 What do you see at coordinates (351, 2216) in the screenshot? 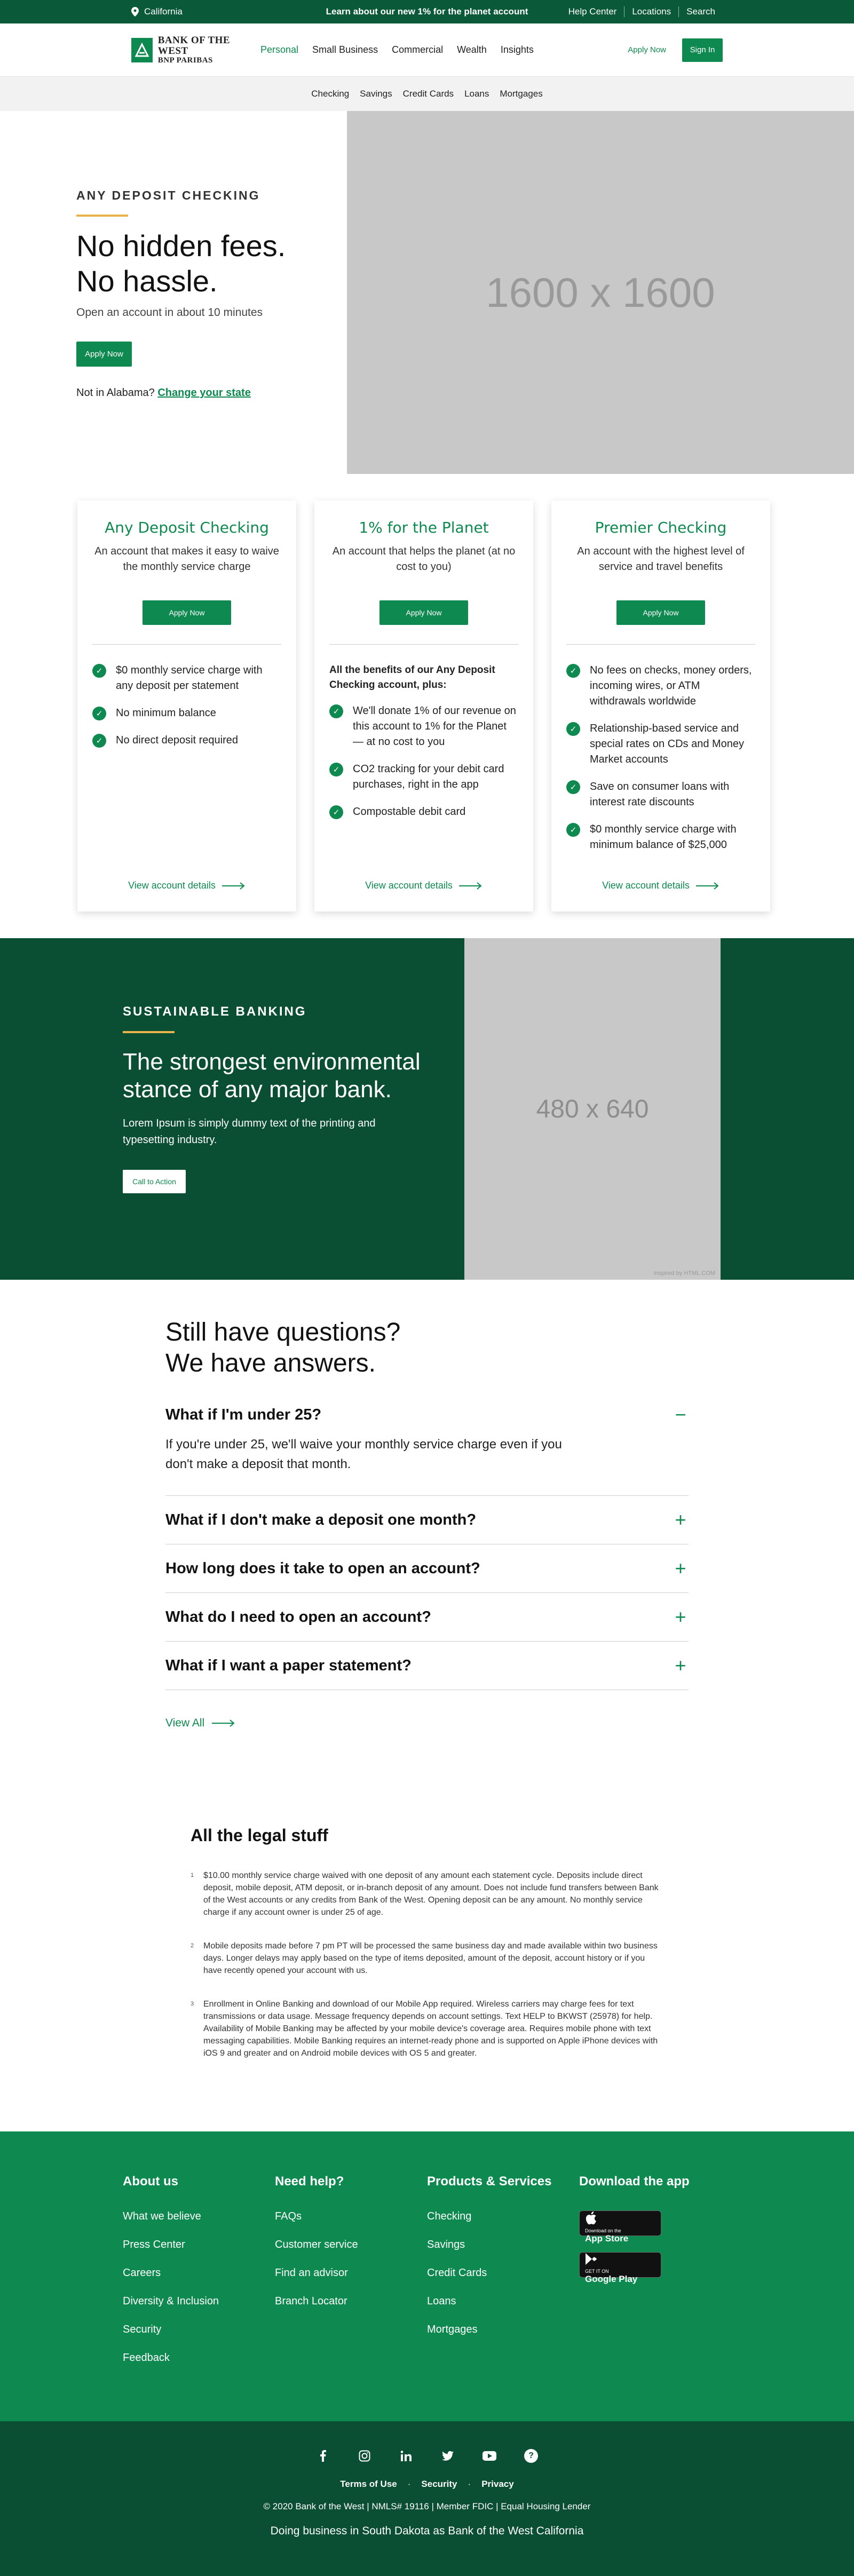
I see `footer-link: FAQs` at bounding box center [351, 2216].